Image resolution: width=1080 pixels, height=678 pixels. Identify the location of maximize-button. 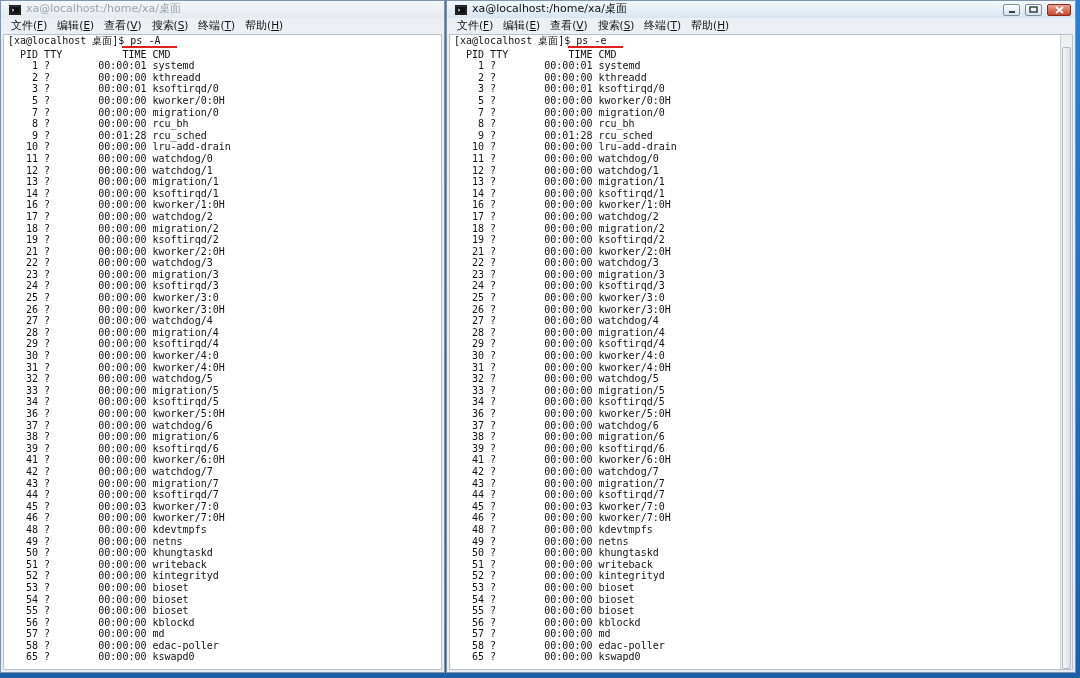
(1033, 9).